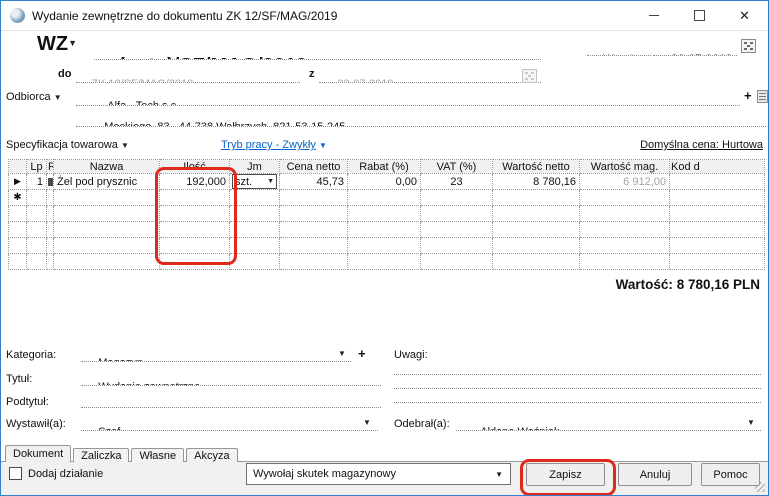 This screenshot has height=496, width=769. I want to click on add-action-checkbox, so click(15, 473).